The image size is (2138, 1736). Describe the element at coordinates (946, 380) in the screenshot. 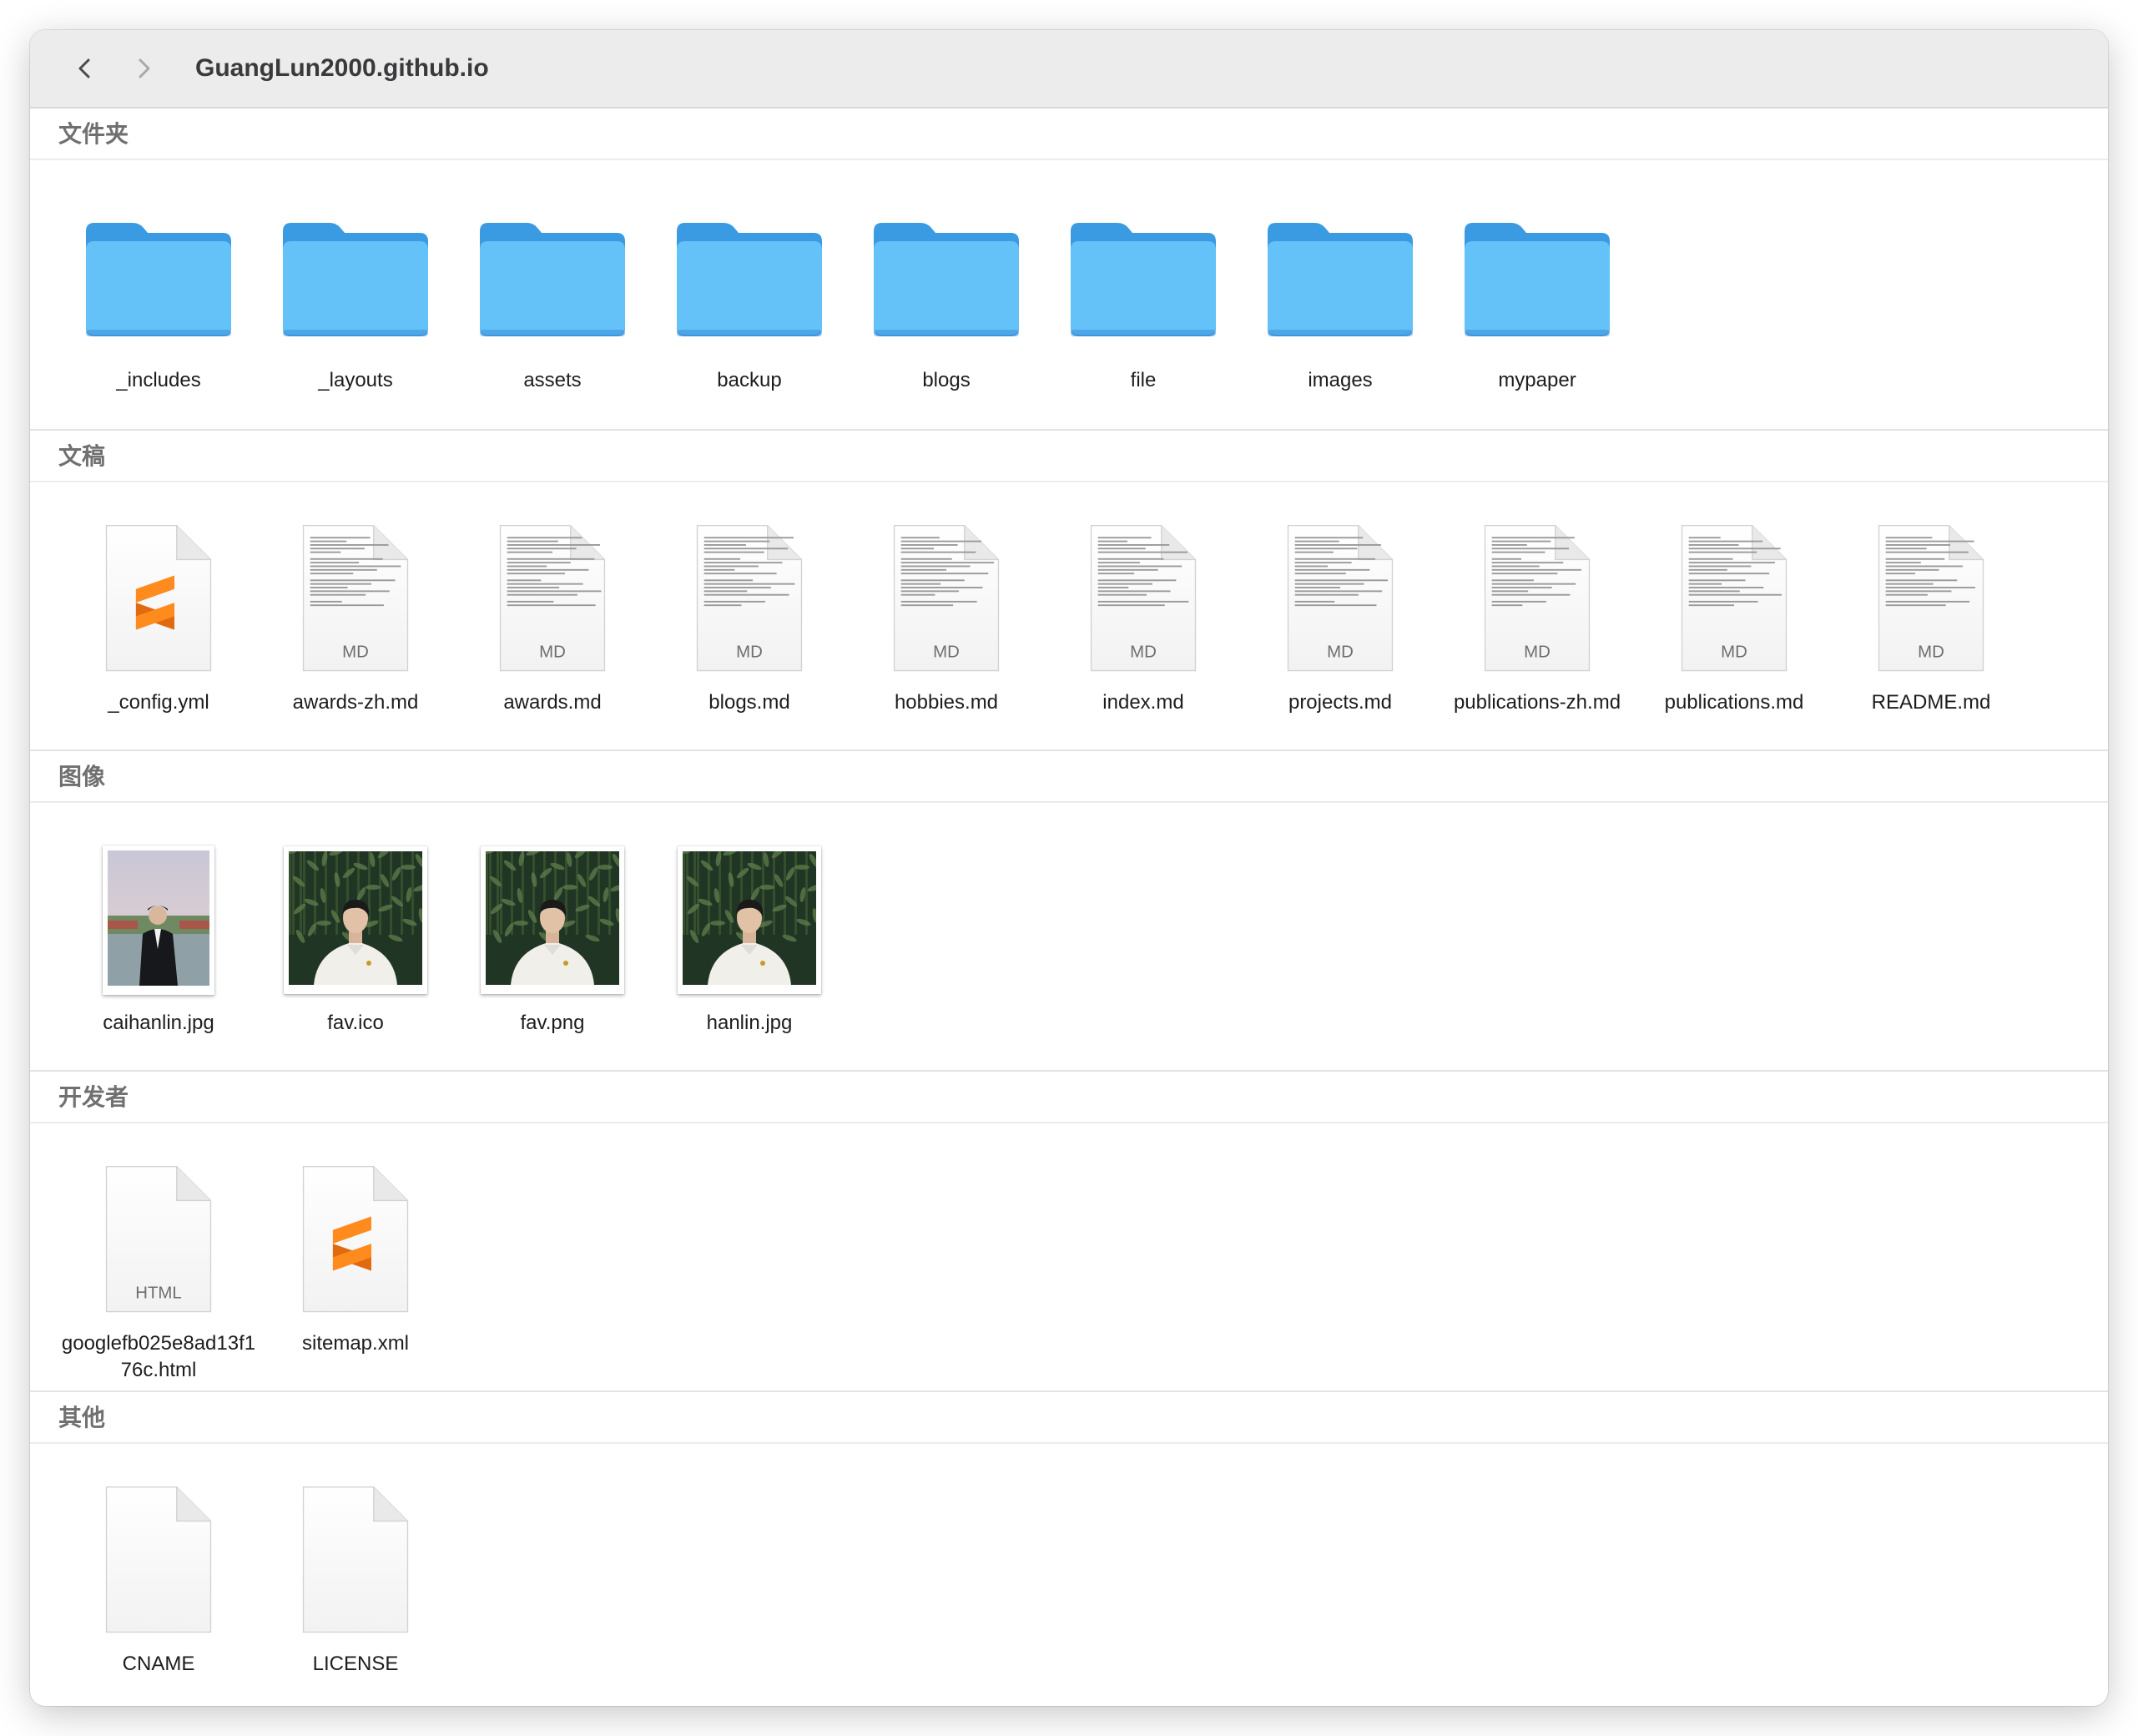

I see `file-name: blogs` at that location.